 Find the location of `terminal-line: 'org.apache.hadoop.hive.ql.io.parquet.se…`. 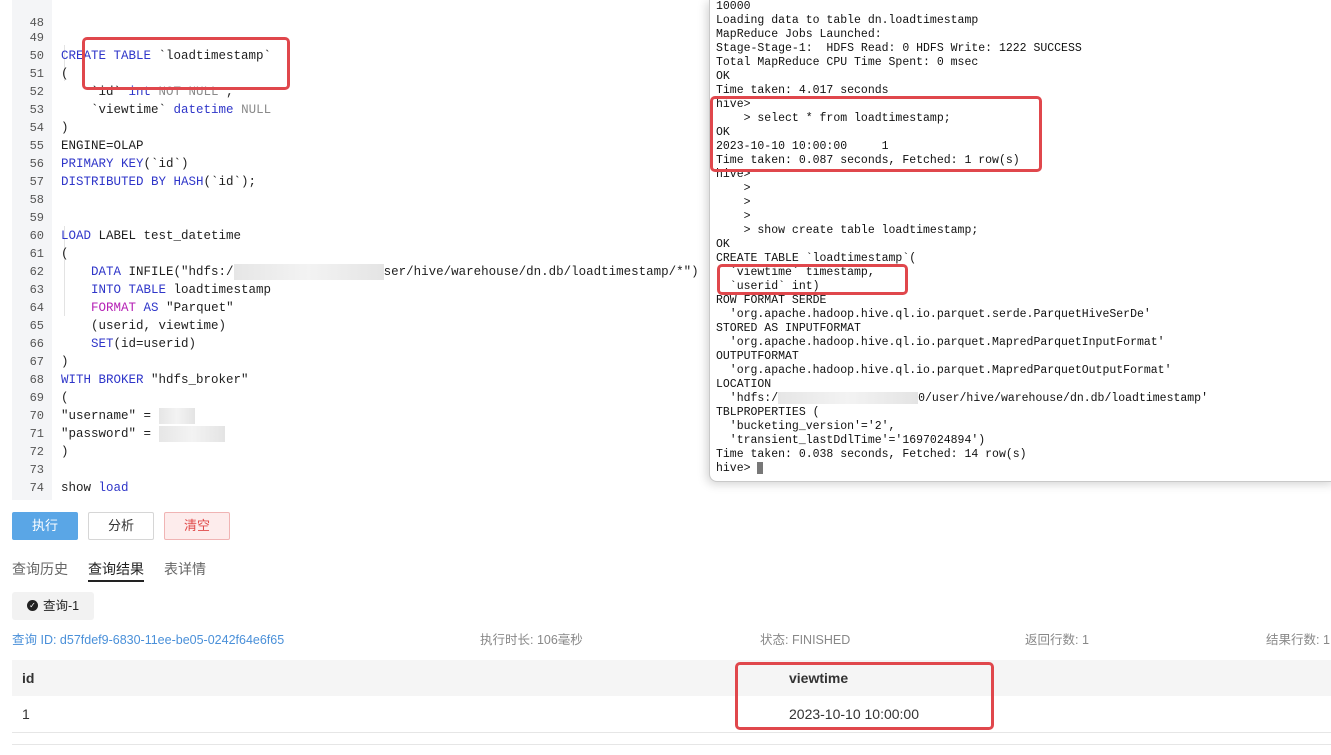

terminal-line: 'org.apache.hadoop.hive.ql.io.parquet.se… is located at coordinates (933, 314).